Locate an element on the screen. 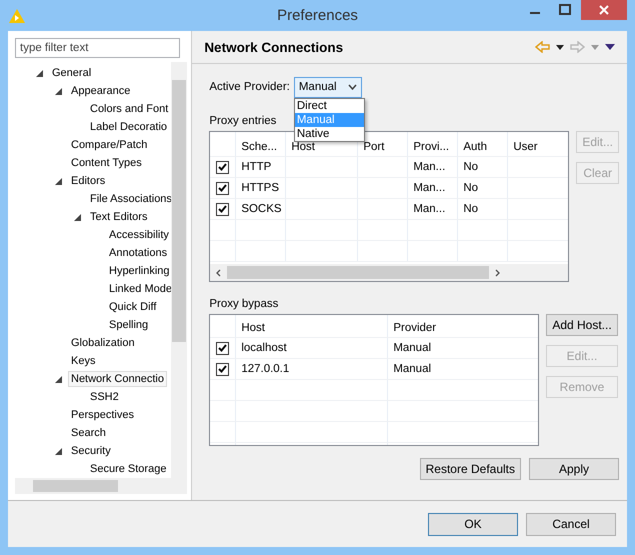  page-title: Network Connections is located at coordinates (274, 47).